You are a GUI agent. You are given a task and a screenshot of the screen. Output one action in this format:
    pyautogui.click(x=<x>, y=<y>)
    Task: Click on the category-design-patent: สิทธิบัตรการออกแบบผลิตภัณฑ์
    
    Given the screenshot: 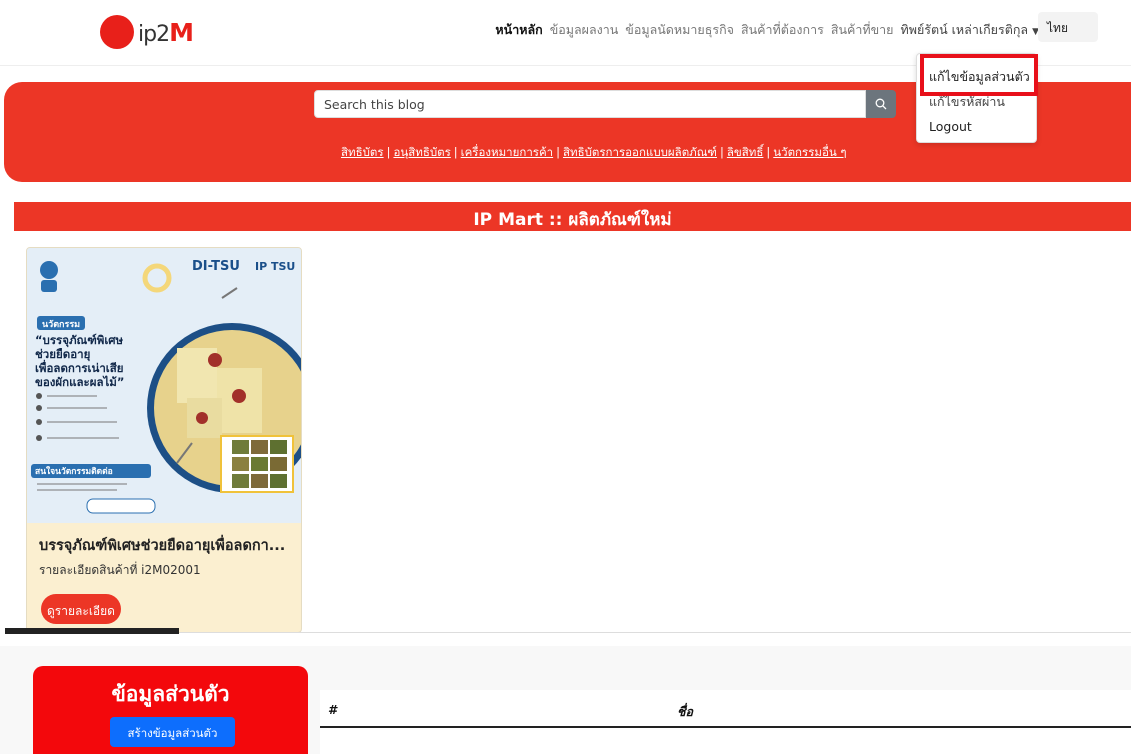 What is the action you would take?
    pyautogui.click(x=640, y=152)
    